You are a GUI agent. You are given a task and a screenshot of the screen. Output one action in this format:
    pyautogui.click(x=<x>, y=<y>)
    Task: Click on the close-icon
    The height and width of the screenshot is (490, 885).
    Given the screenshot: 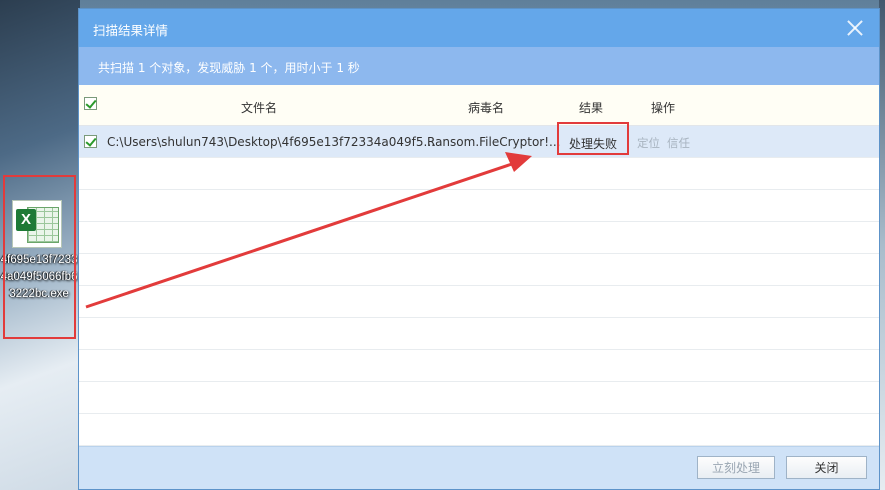 What is the action you would take?
    pyautogui.click(x=855, y=28)
    